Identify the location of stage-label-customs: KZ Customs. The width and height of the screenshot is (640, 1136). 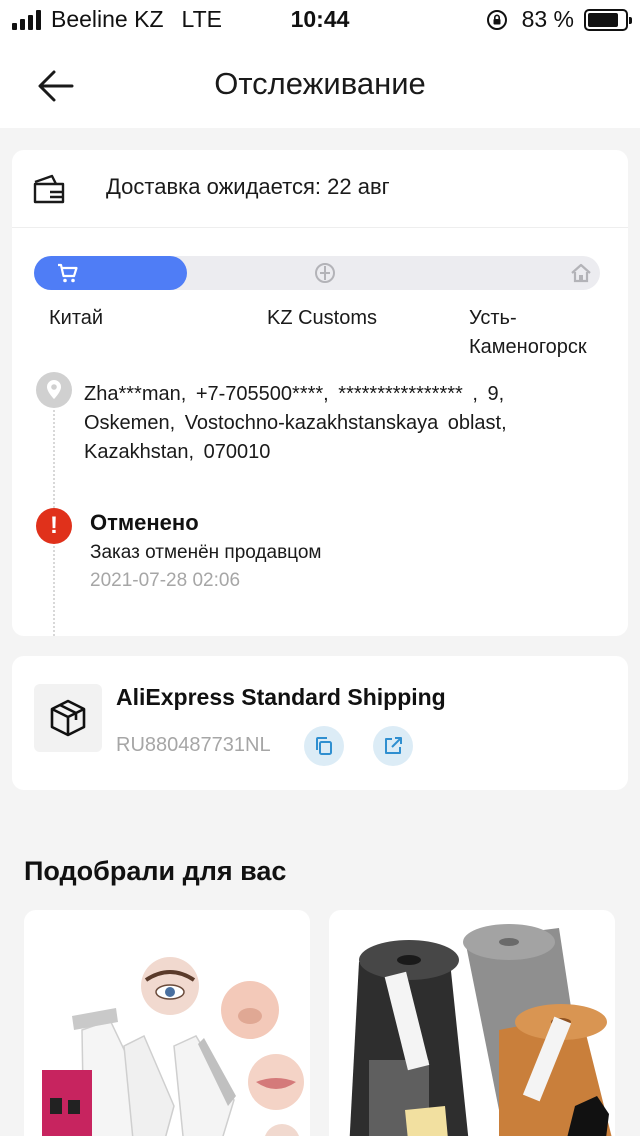
(322, 318).